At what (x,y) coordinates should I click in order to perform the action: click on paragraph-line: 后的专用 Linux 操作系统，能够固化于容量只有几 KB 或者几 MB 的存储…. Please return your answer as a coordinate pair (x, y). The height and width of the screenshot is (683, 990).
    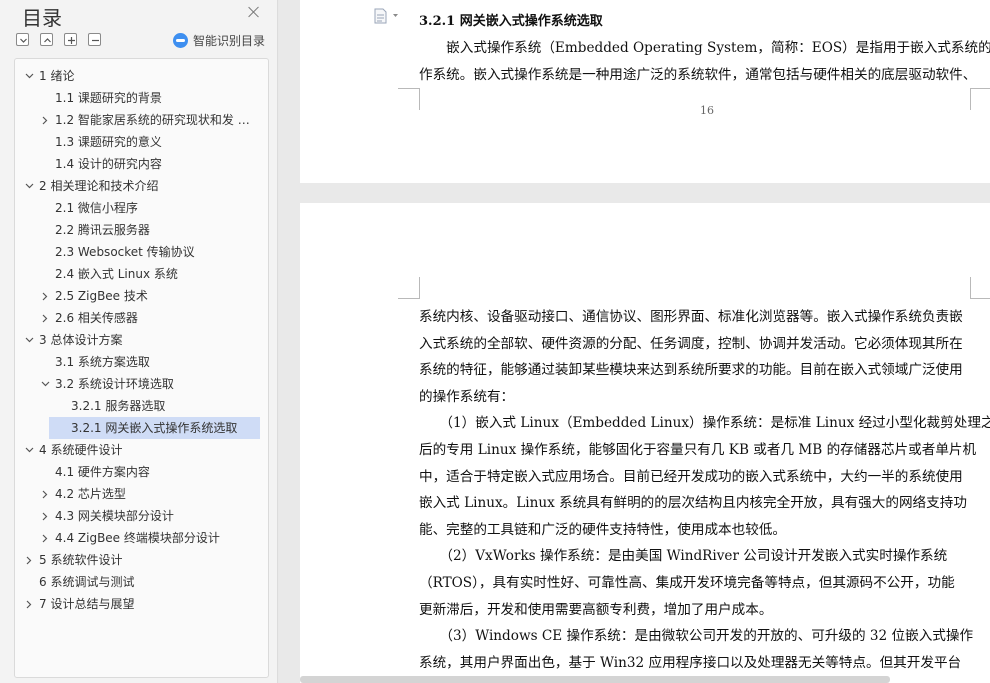
    Looking at the image, I should click on (698, 450).